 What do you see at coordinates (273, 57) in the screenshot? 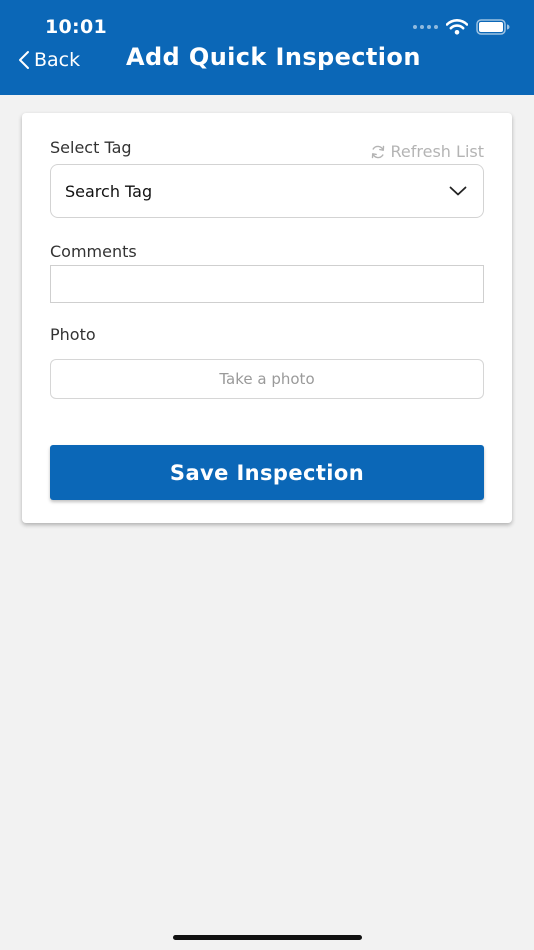
I see `page-title: Add Quick Inspection` at bounding box center [273, 57].